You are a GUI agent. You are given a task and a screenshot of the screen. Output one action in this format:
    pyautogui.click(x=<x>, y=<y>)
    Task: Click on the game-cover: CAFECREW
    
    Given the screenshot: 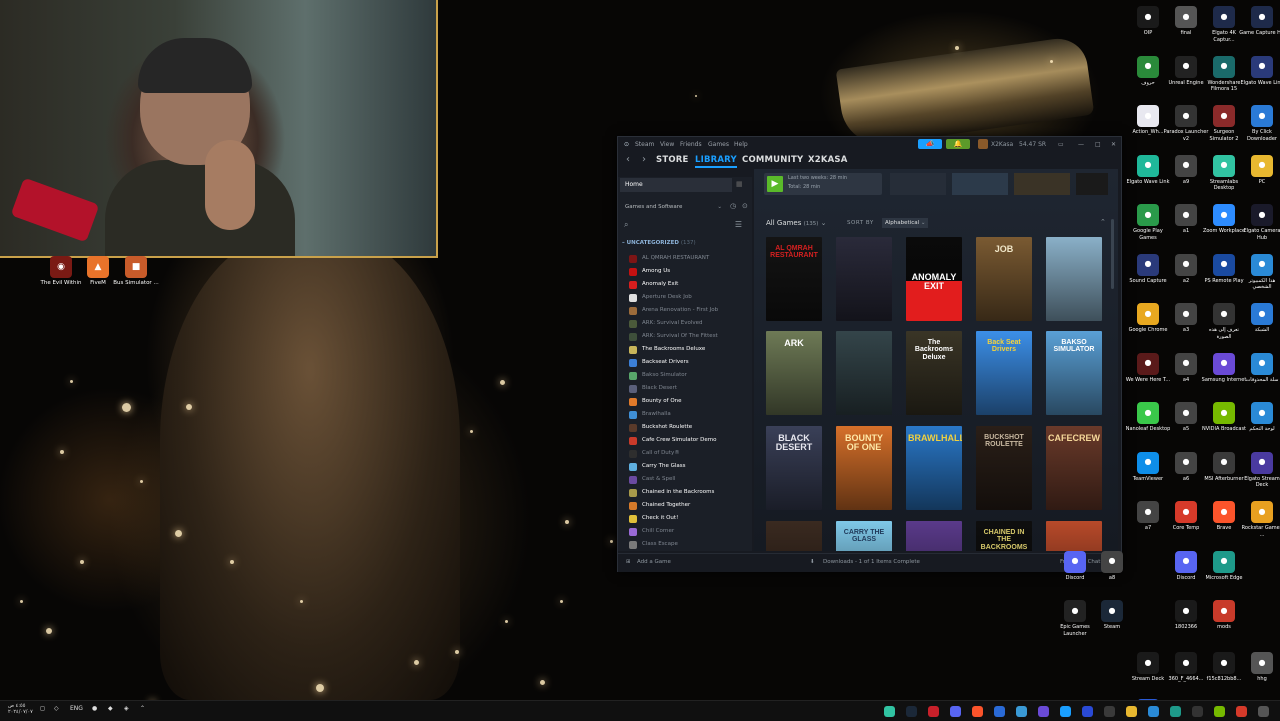 What is the action you would take?
    pyautogui.click(x=1074, y=468)
    